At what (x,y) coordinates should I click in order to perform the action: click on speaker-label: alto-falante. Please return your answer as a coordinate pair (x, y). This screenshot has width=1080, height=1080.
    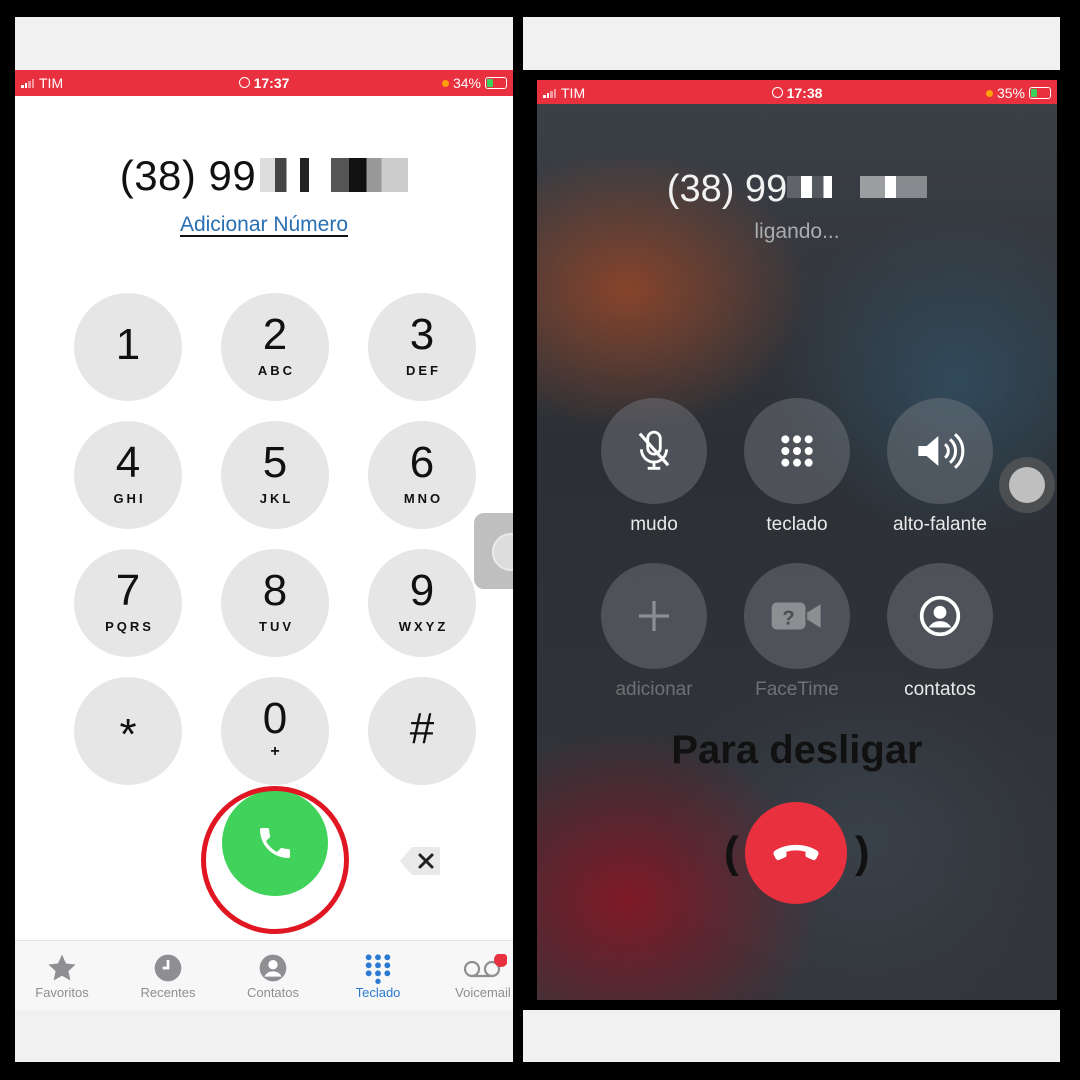
    Looking at the image, I should click on (939, 524).